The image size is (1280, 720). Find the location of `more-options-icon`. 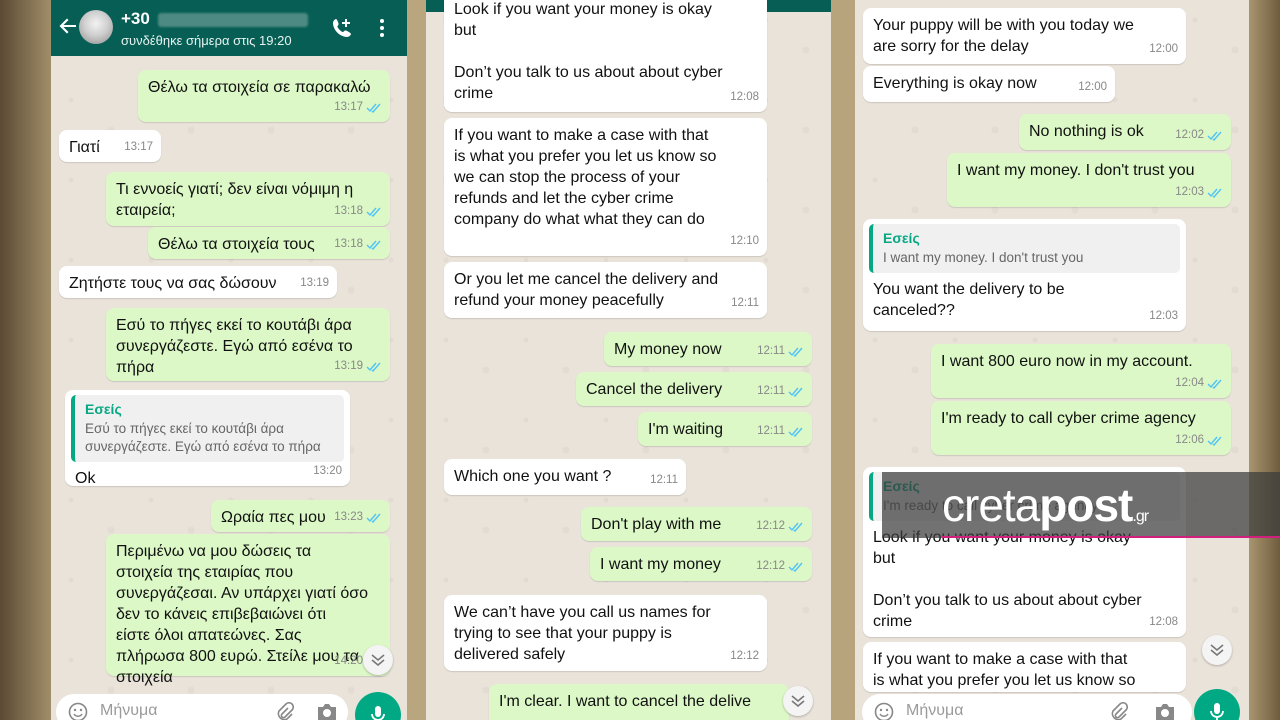

more-options-icon is located at coordinates (382, 28).